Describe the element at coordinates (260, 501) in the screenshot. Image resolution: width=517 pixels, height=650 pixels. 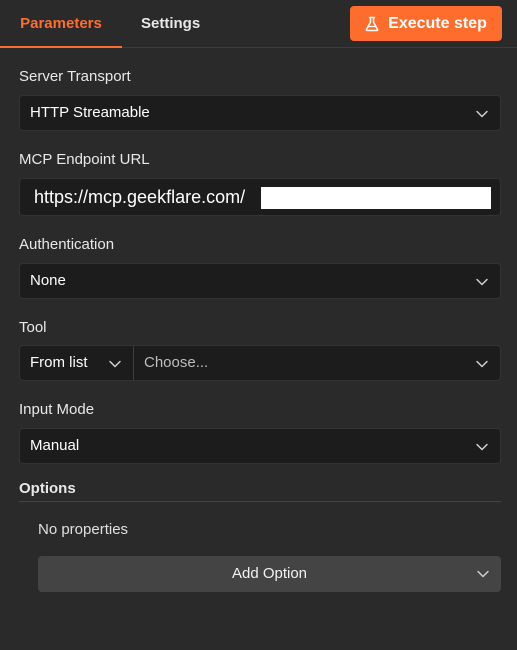
I see `options-divider` at that location.